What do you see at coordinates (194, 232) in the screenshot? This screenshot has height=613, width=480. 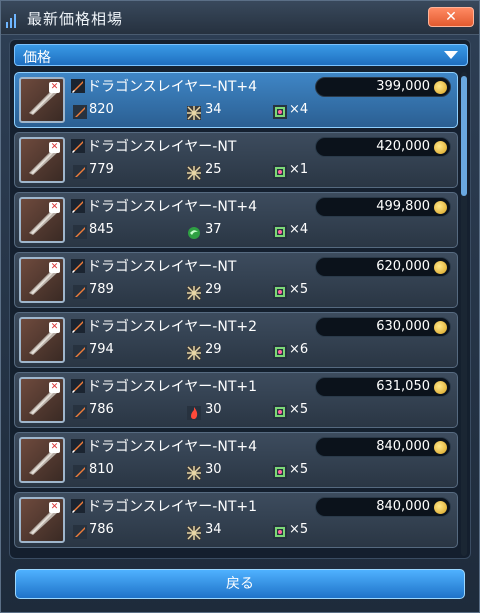 I see `wind-element-icon` at bounding box center [194, 232].